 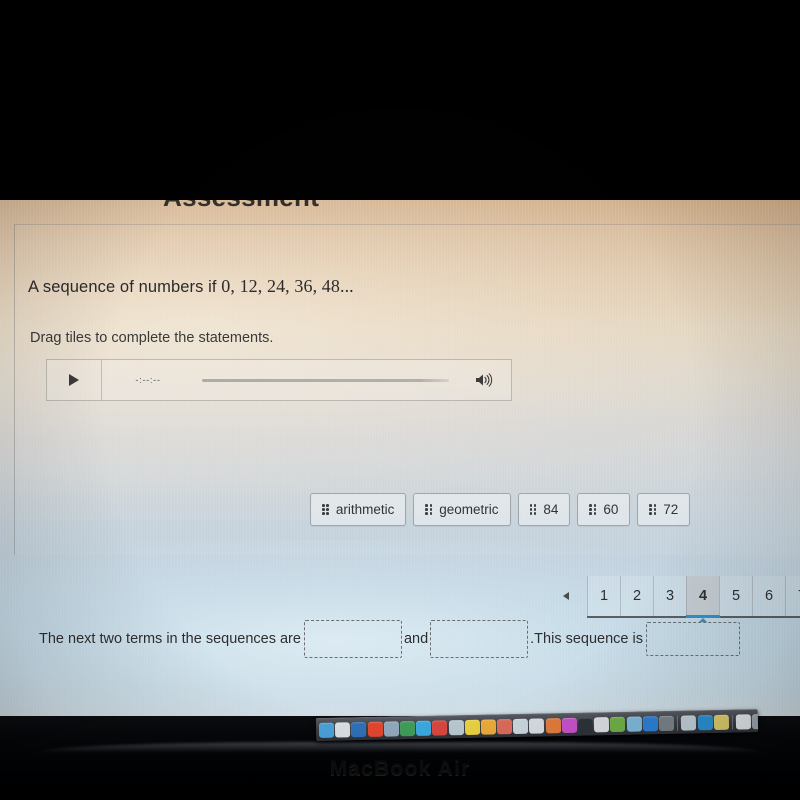 What do you see at coordinates (792, 596) in the screenshot?
I see `pagination-page-7: 7` at bounding box center [792, 596].